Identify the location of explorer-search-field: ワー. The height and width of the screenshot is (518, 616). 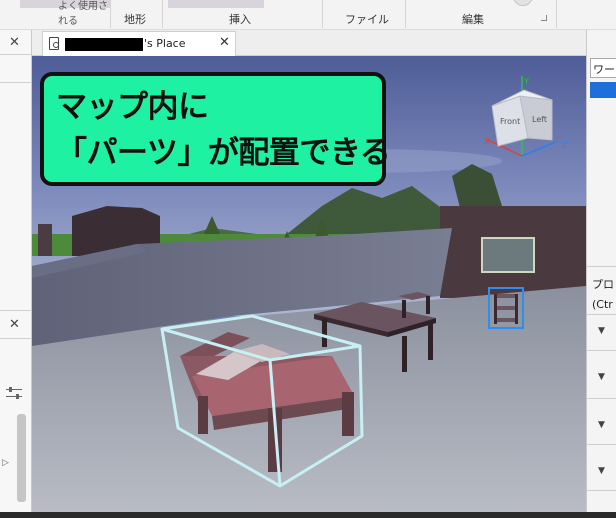
(603, 68).